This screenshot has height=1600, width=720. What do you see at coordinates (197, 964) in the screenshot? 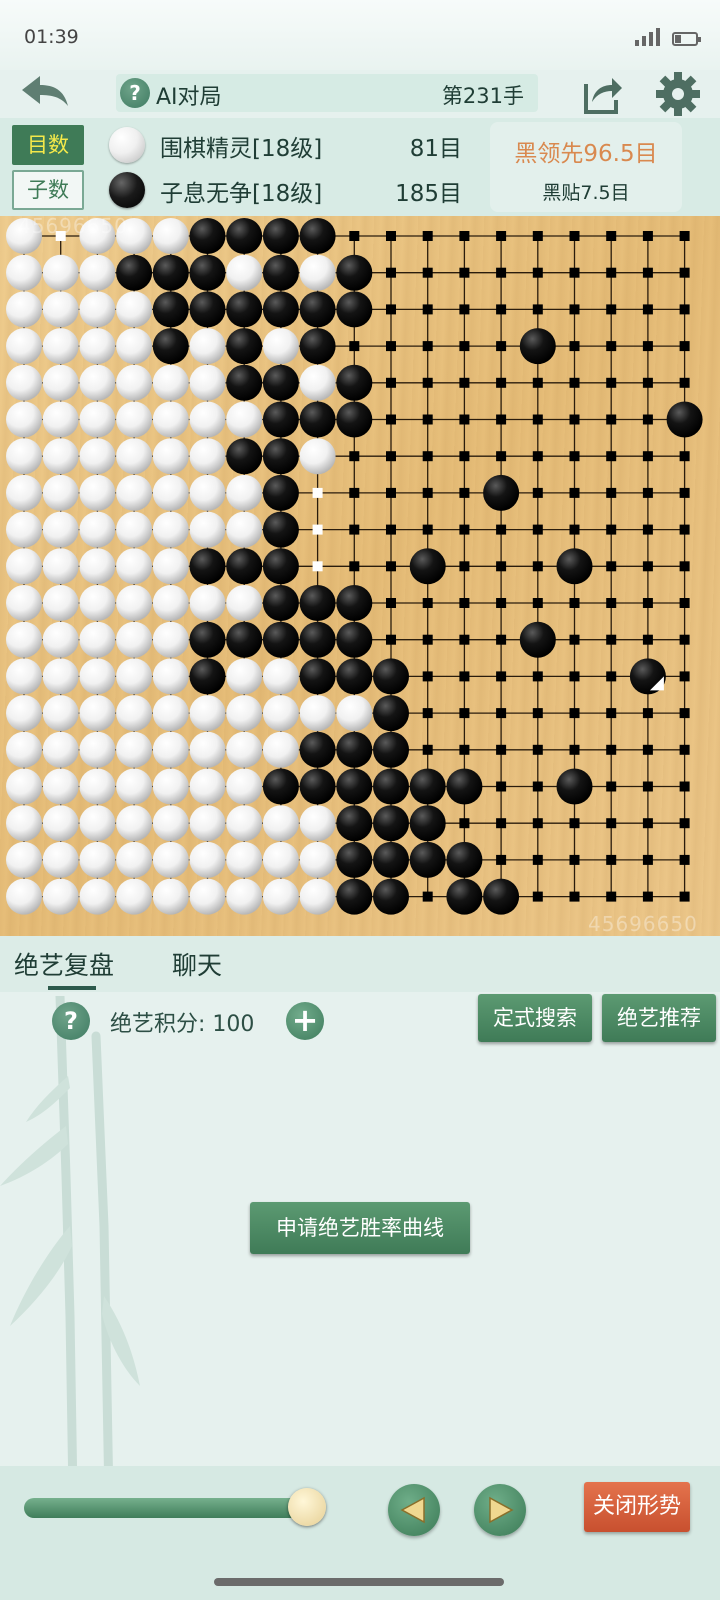
I see `tab-chat: 聊天` at bounding box center [197, 964].